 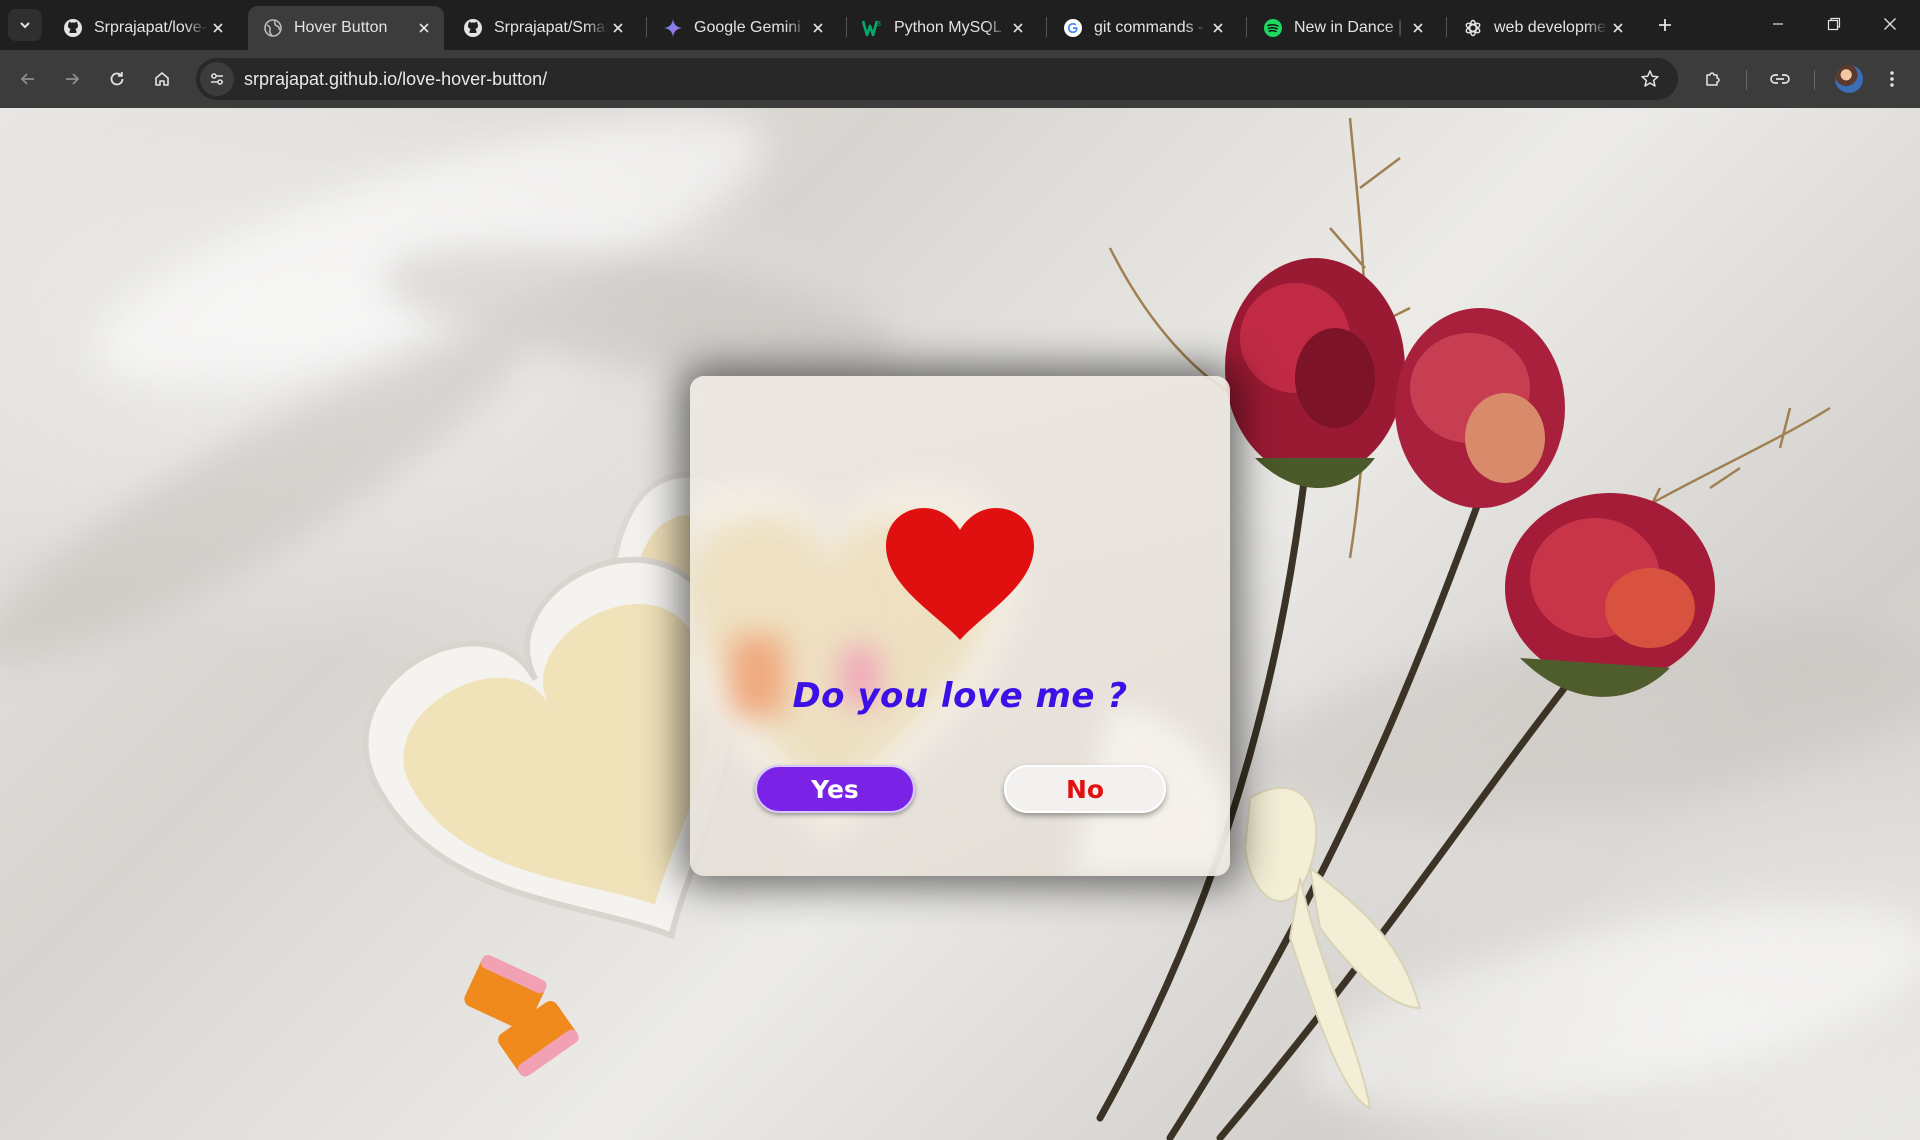 I want to click on link-icon, so click(x=1780, y=79).